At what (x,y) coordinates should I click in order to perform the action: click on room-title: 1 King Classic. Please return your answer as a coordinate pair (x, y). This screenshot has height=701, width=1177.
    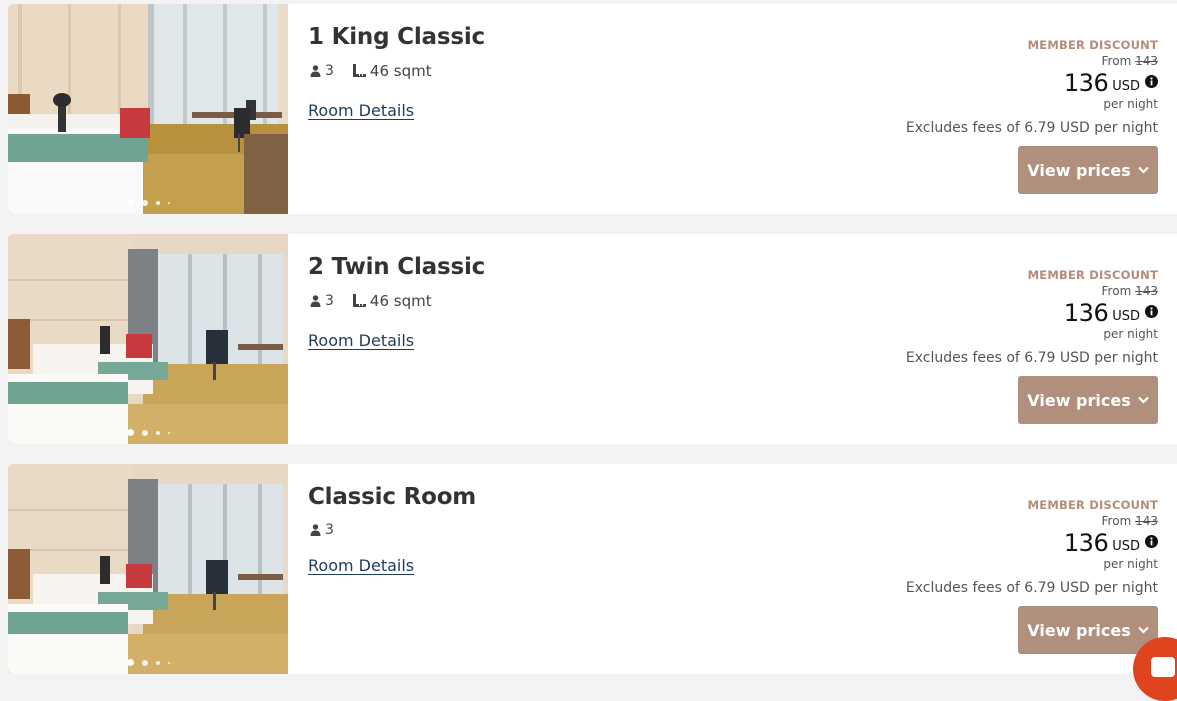
    Looking at the image, I should click on (396, 37).